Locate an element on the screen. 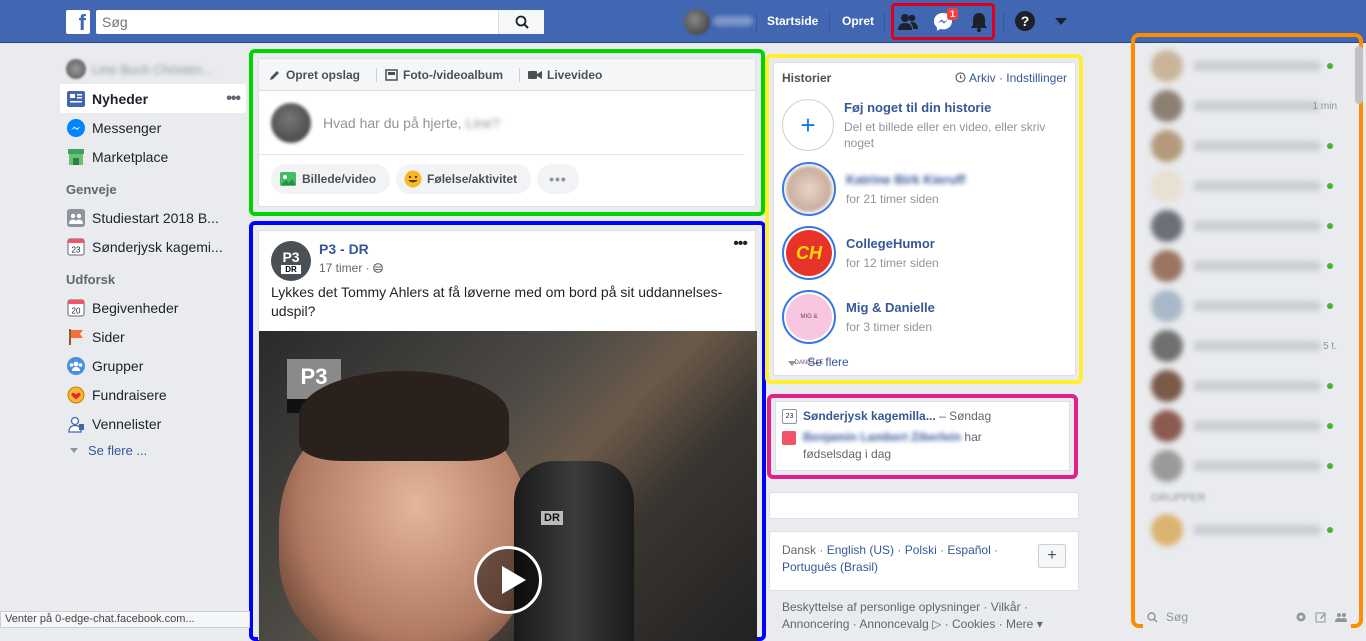 The height and width of the screenshot is (641, 1366). sidebar-item-fundraisers: Fundraisere is located at coordinates (155, 394).